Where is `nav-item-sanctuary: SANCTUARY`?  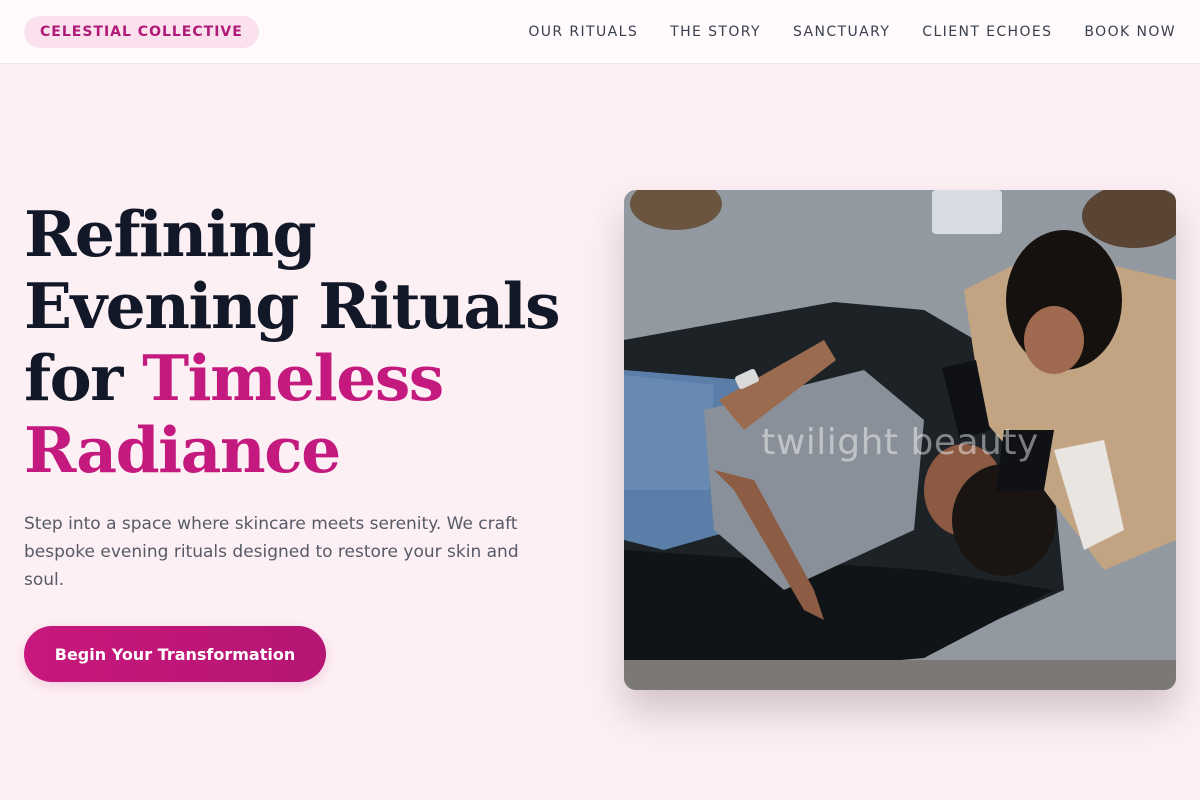 nav-item-sanctuary: SANCTUARY is located at coordinates (841, 32).